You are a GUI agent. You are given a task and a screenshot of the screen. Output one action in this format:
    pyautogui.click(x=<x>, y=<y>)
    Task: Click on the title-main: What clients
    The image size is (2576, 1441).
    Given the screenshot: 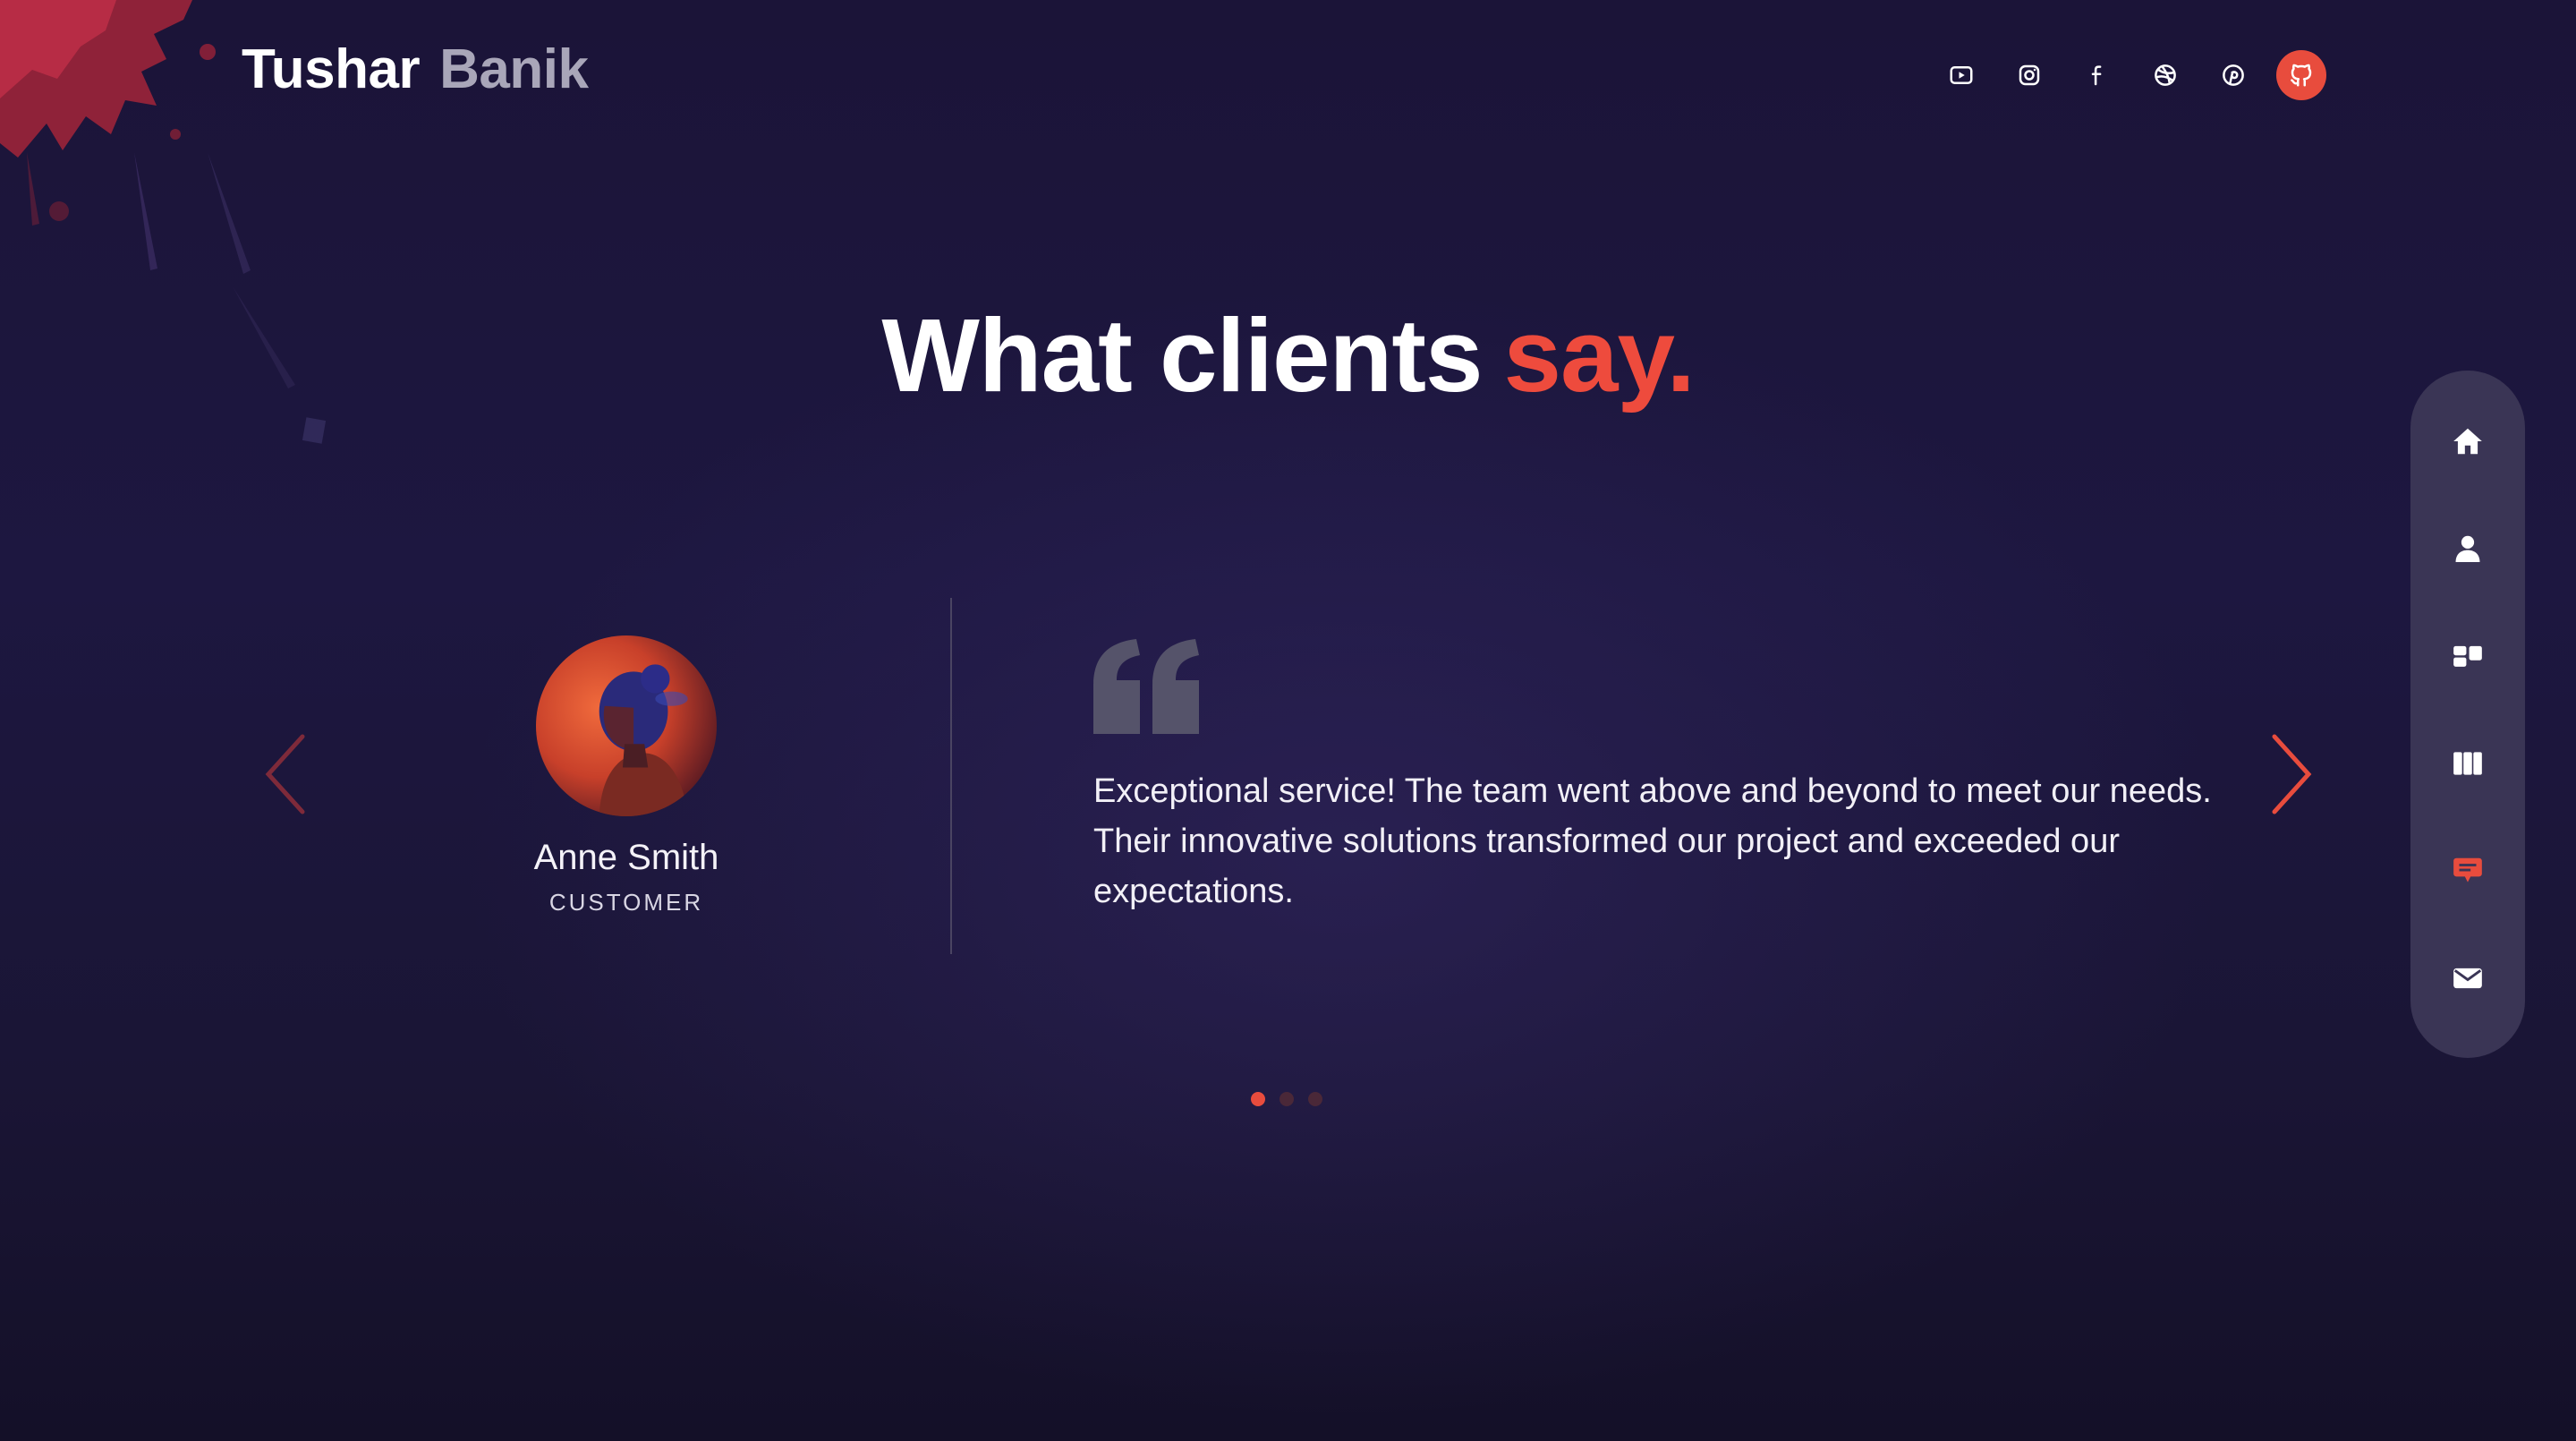 What is the action you would take?
    pyautogui.click(x=1182, y=355)
    